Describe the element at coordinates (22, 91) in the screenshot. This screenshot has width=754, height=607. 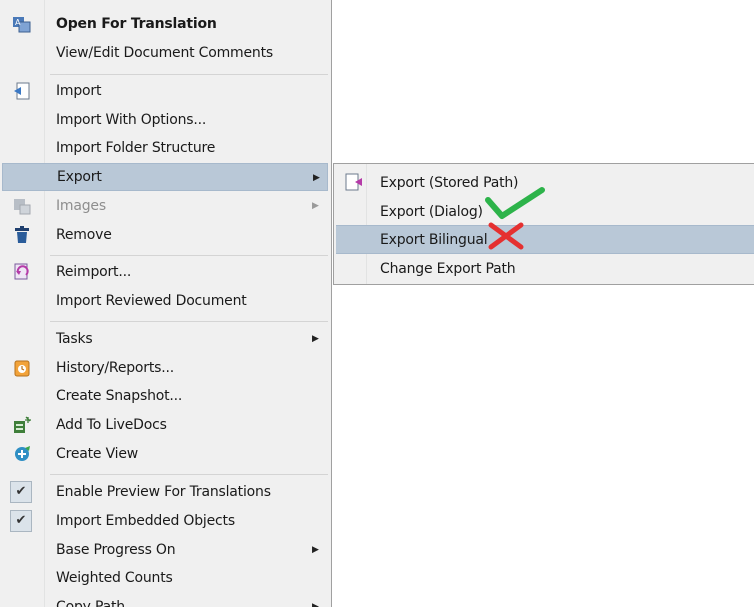
I see `import-icon` at that location.